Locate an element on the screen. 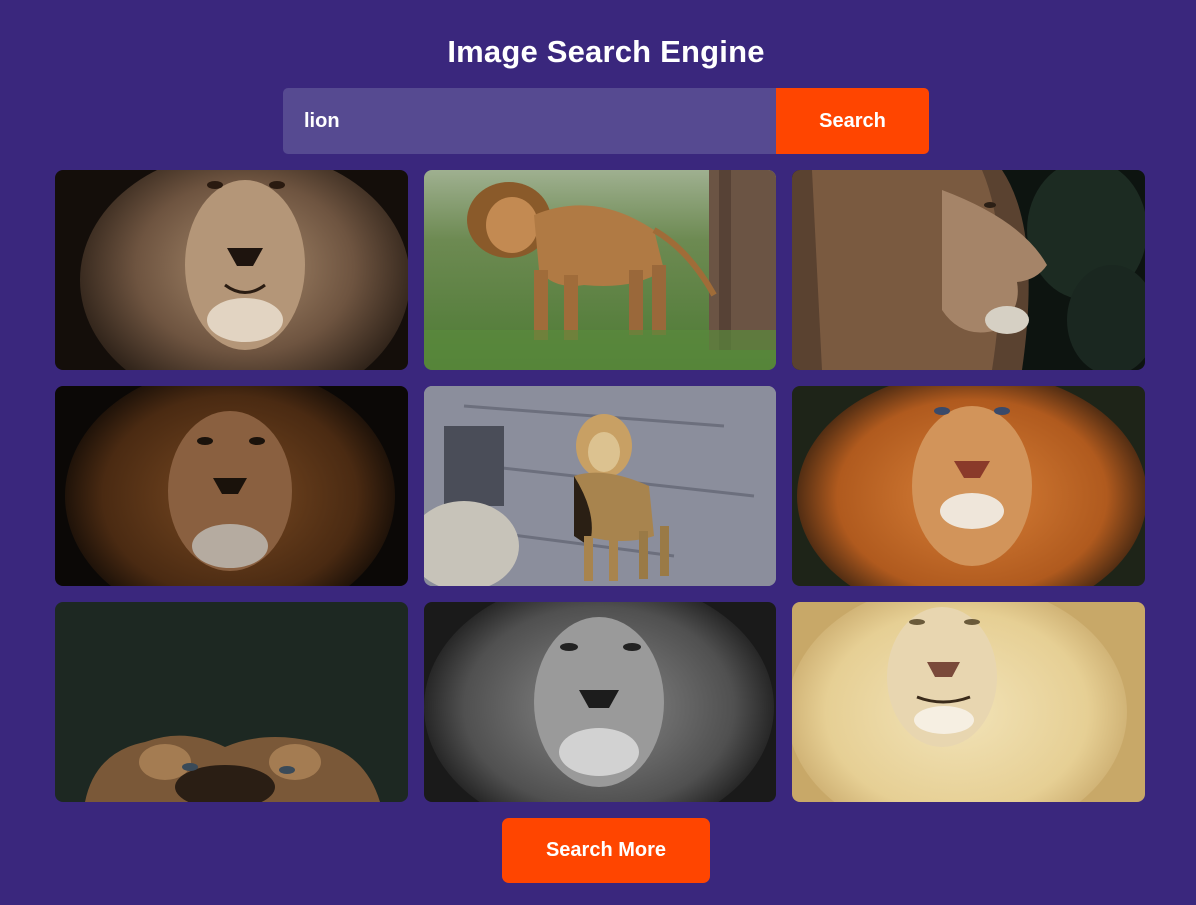  search-input is located at coordinates (529, 121).